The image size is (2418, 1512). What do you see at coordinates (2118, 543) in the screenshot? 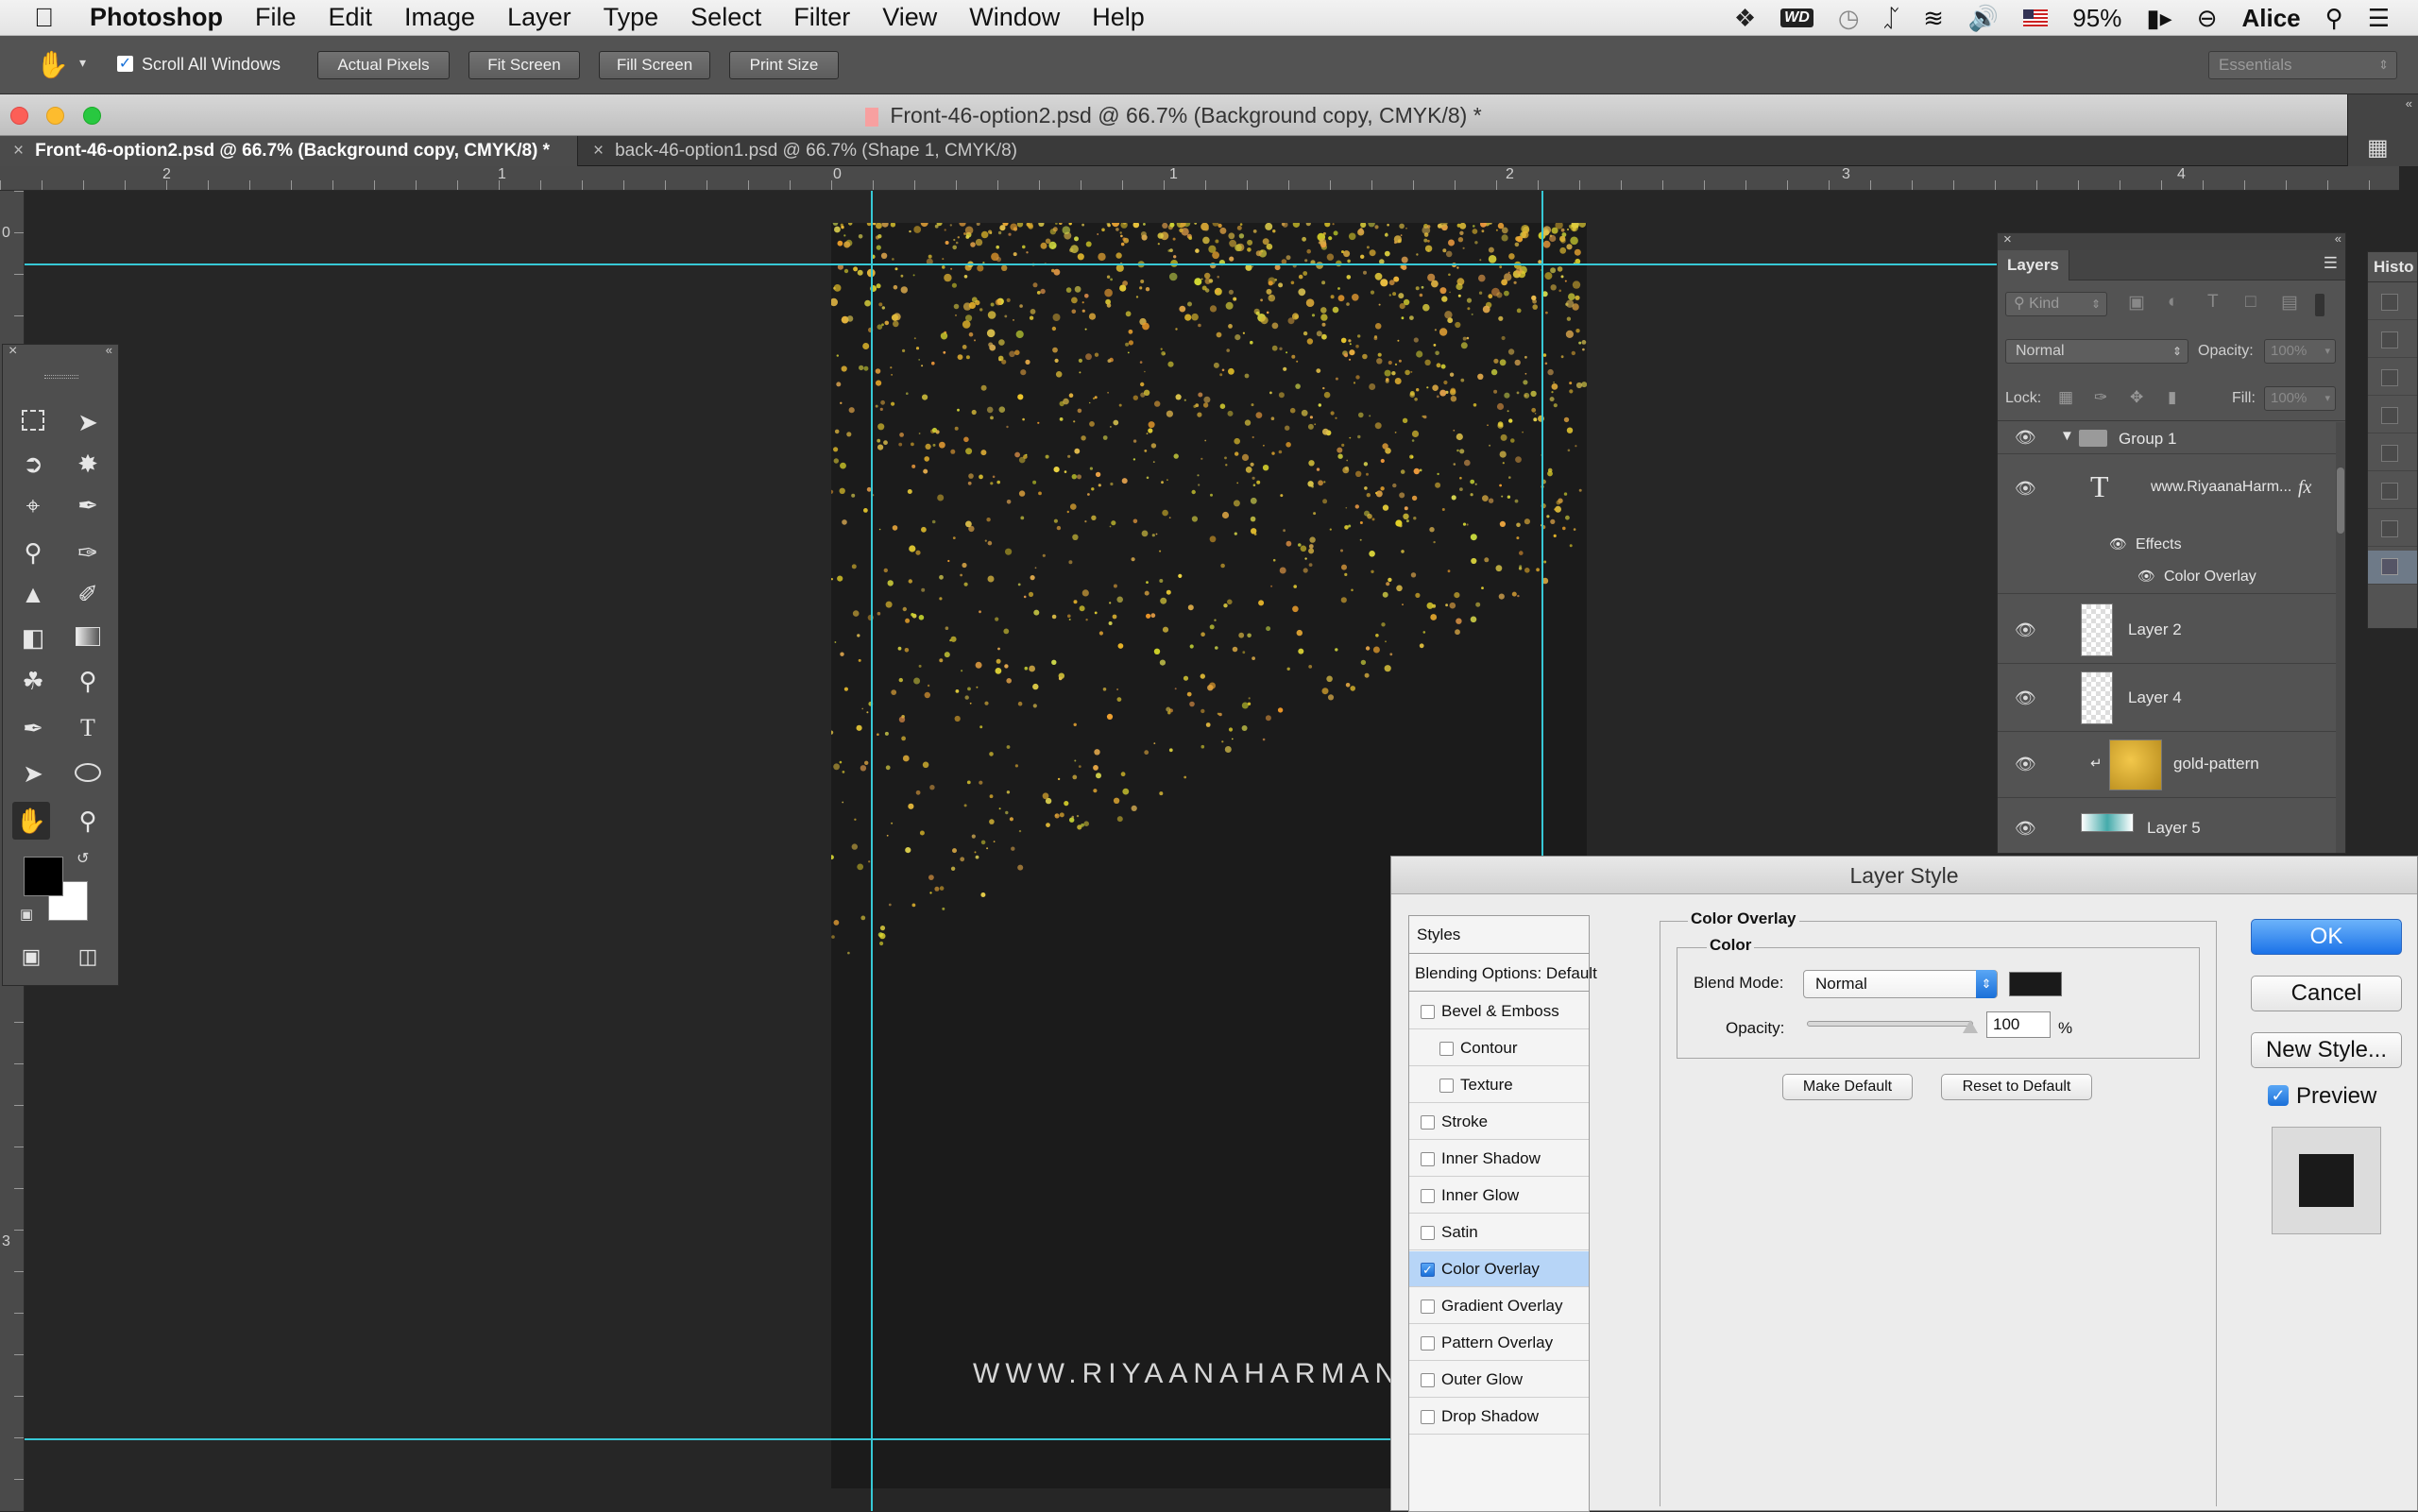
I see `effects-eye-icon: 👁` at bounding box center [2118, 543].